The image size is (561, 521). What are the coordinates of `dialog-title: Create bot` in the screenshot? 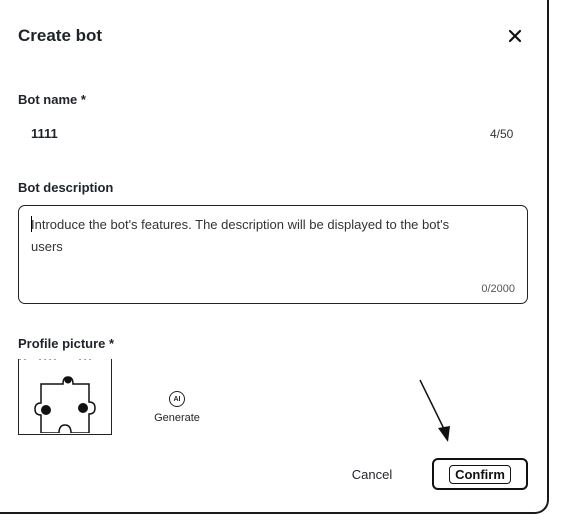 It's located at (60, 35).